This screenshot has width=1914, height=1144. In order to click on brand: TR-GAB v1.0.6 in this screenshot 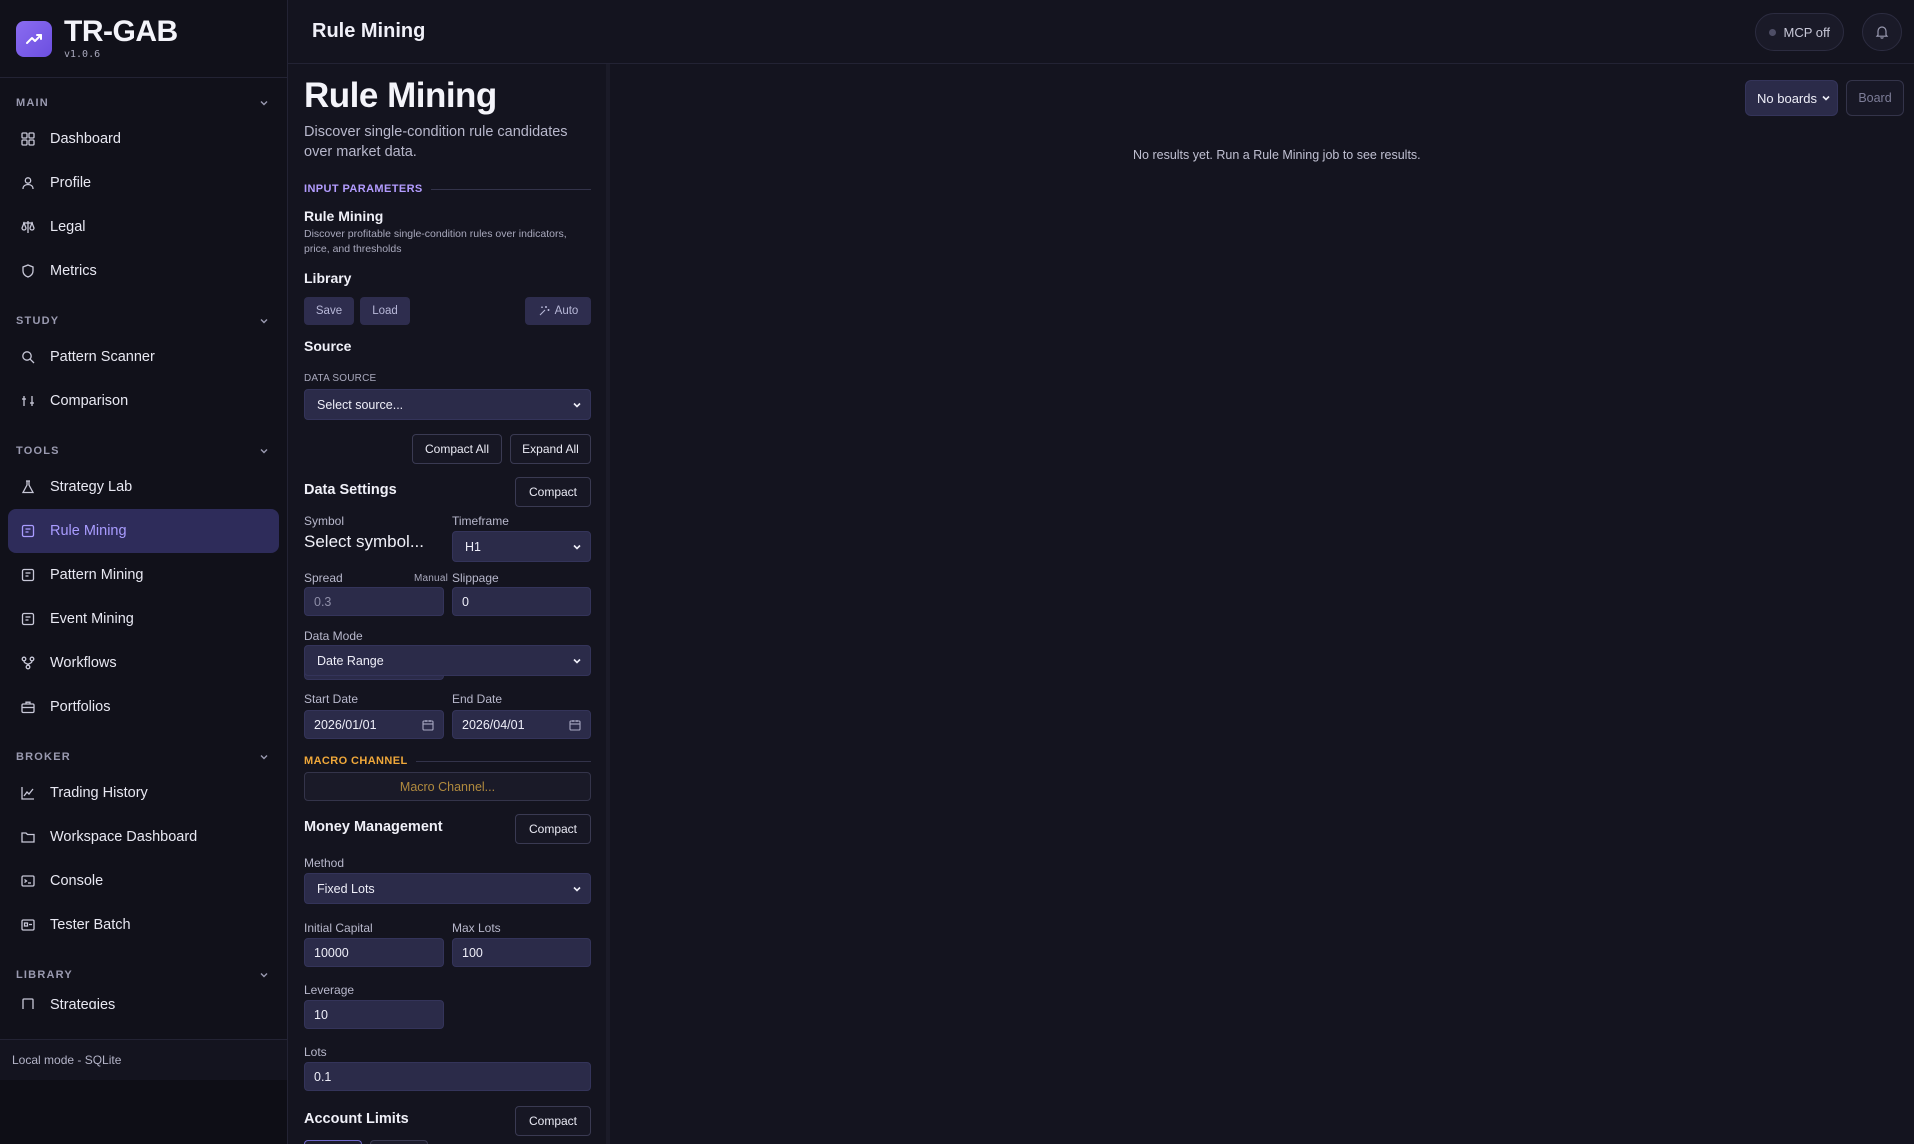, I will do `click(143, 39)`.